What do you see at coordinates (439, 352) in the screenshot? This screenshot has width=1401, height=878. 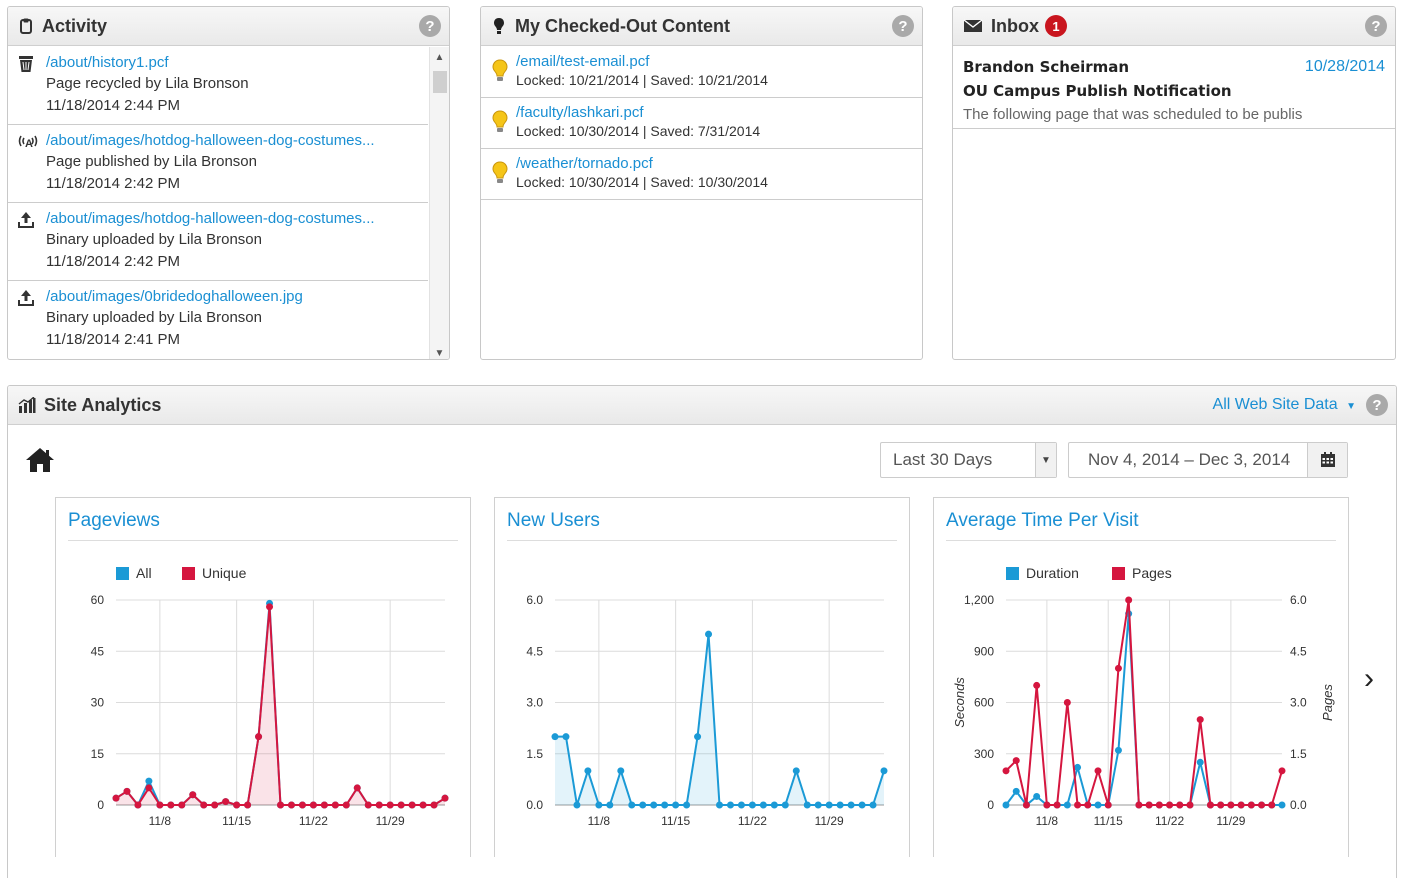 I see `scroll-down-icon: ▼` at bounding box center [439, 352].